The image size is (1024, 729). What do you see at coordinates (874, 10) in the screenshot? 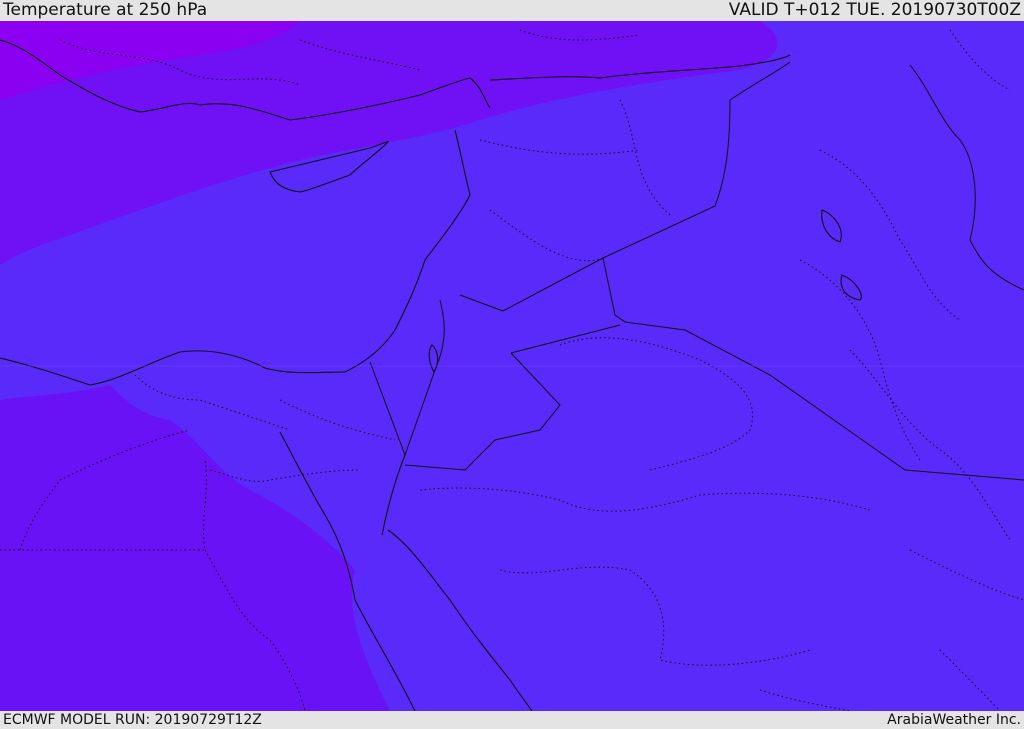
I see `valid-time: VALID T+012 TUE. 20190730T00Z` at bounding box center [874, 10].